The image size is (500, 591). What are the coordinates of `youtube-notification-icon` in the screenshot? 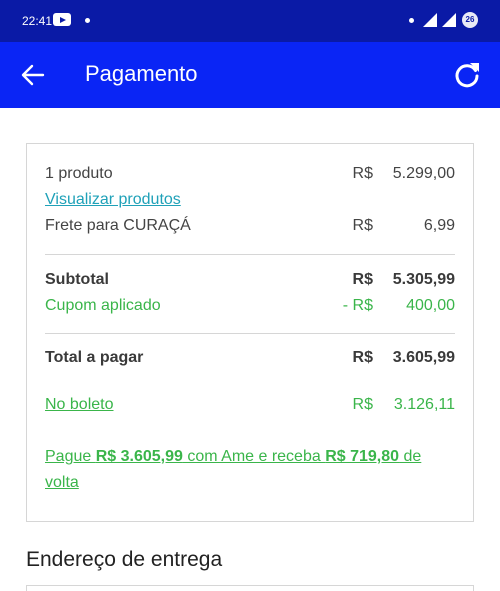 It's located at (62, 19).